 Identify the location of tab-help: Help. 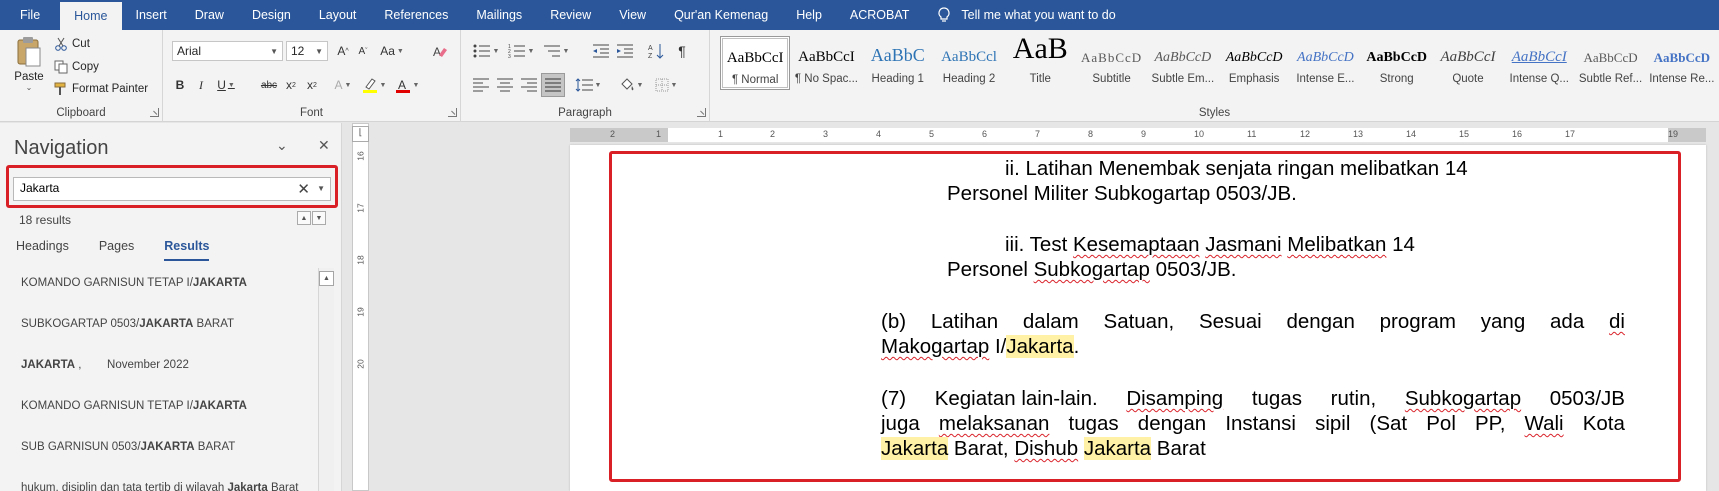
(809, 15).